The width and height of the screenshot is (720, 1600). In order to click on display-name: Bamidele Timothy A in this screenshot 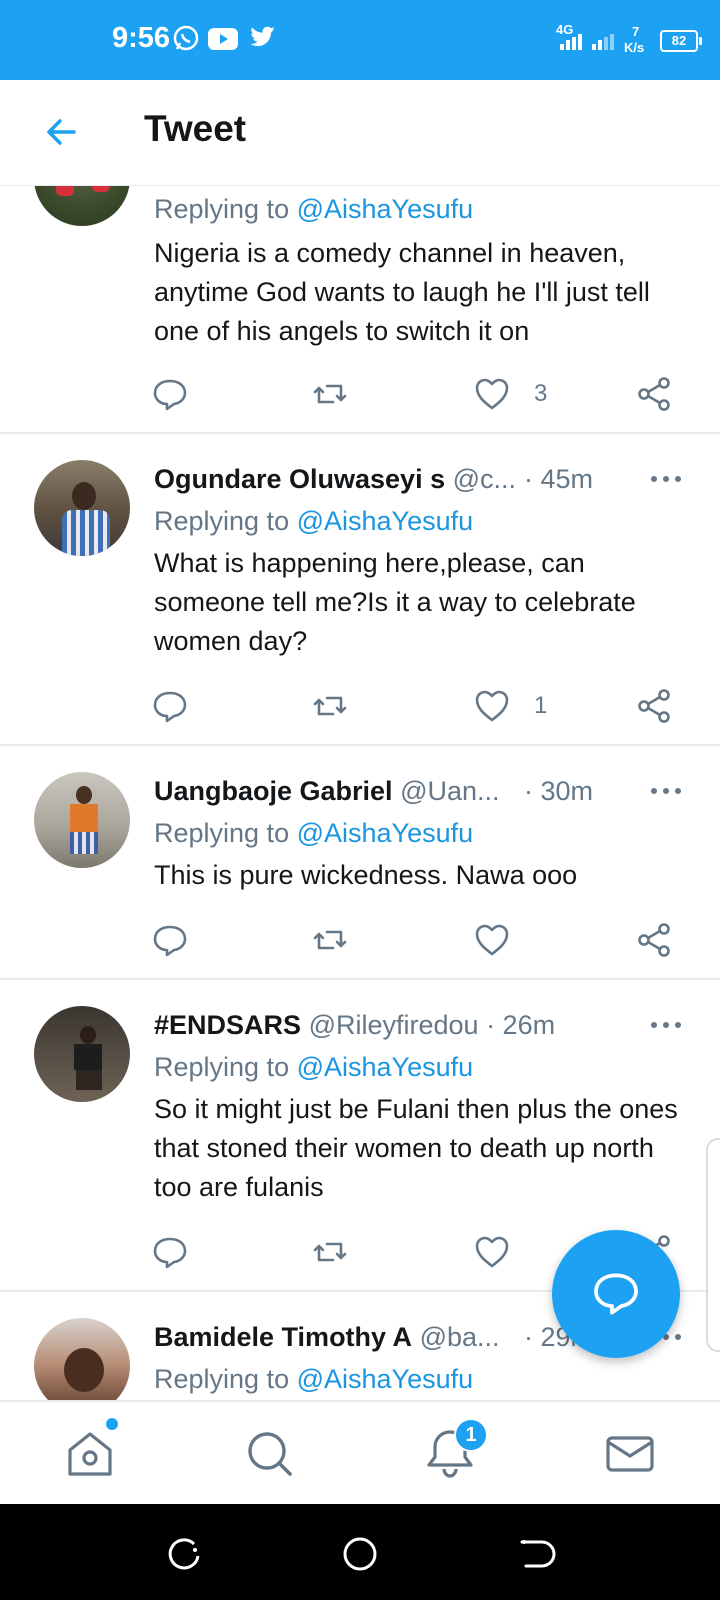, I will do `click(283, 1337)`.